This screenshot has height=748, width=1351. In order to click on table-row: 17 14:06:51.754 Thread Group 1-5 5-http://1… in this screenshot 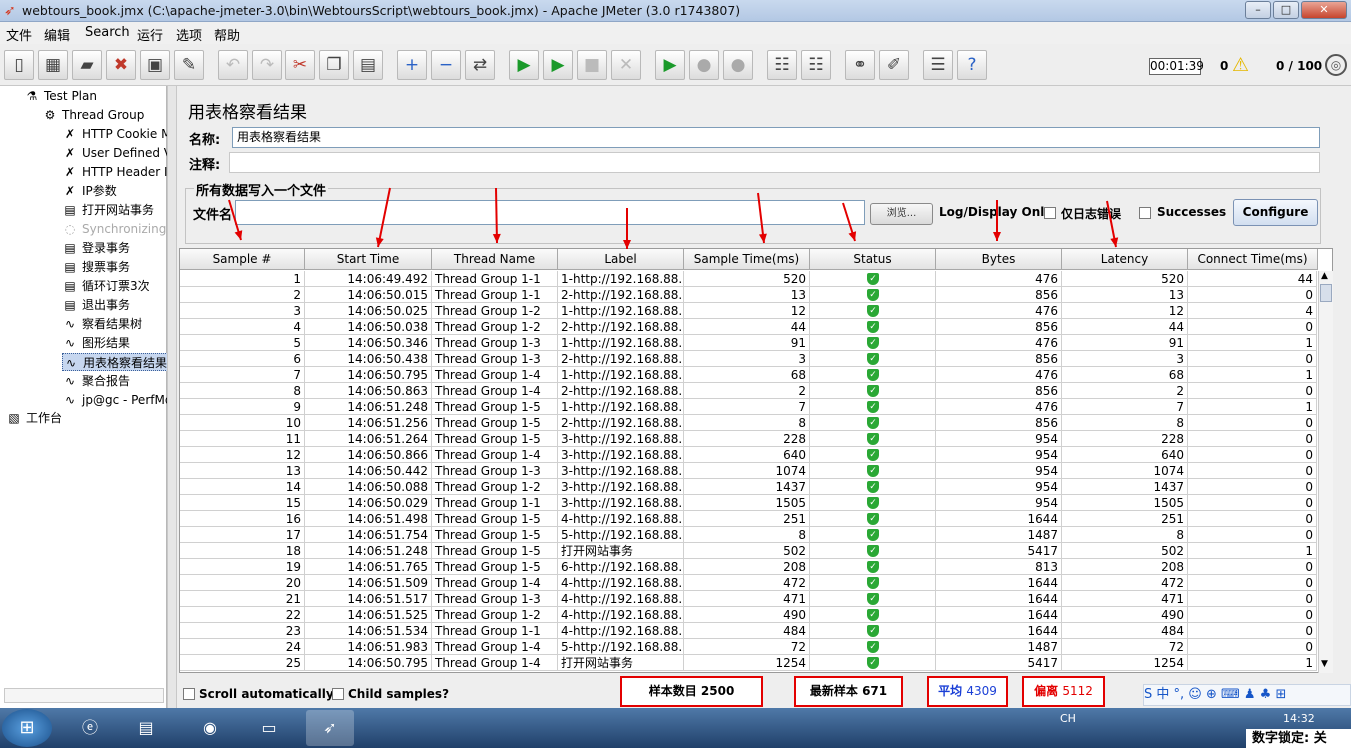, I will do `click(748, 535)`.